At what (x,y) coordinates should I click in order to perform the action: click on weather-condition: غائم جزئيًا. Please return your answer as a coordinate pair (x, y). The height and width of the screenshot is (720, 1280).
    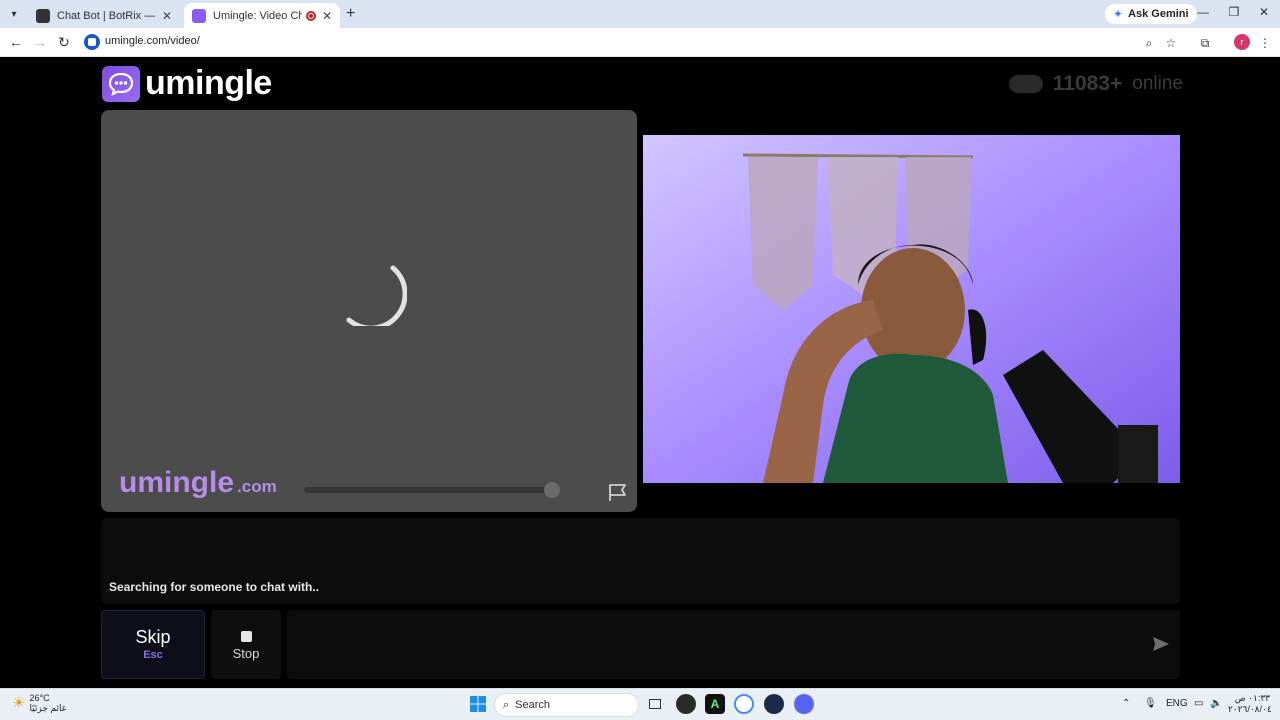
    Looking at the image, I should click on (48, 708).